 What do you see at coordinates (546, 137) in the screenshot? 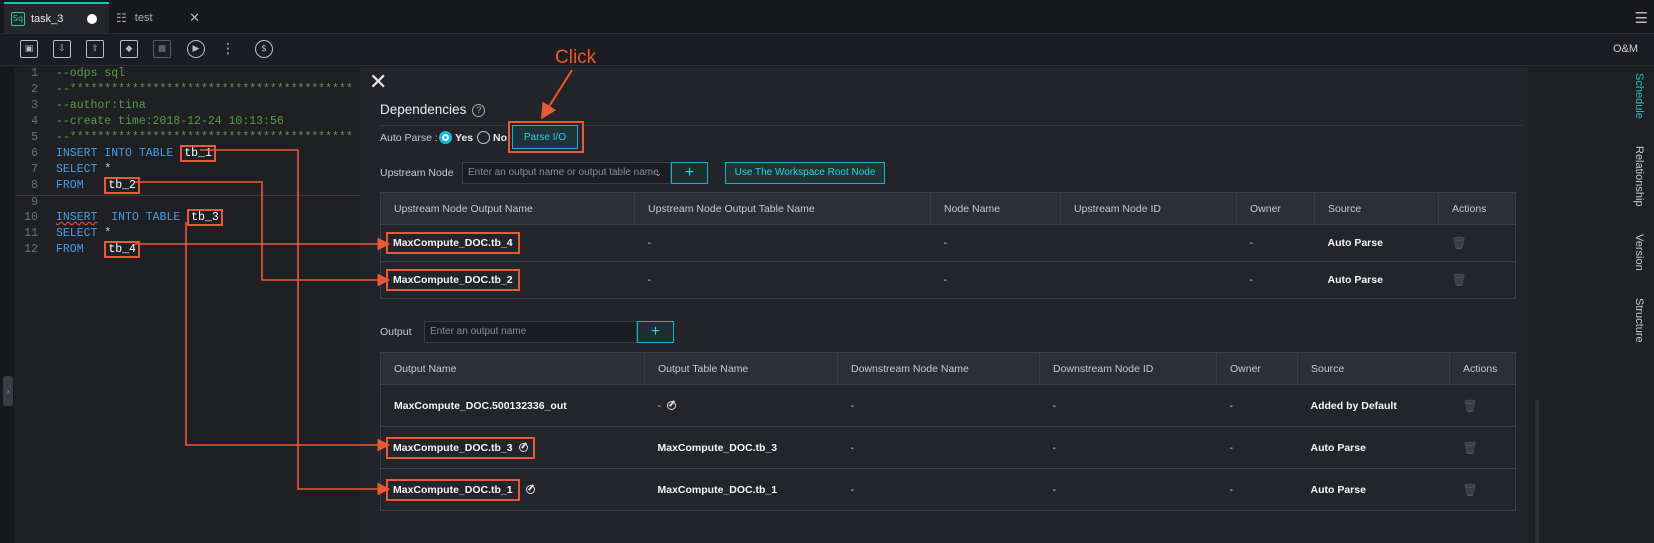
I see `click-annotation-box` at bounding box center [546, 137].